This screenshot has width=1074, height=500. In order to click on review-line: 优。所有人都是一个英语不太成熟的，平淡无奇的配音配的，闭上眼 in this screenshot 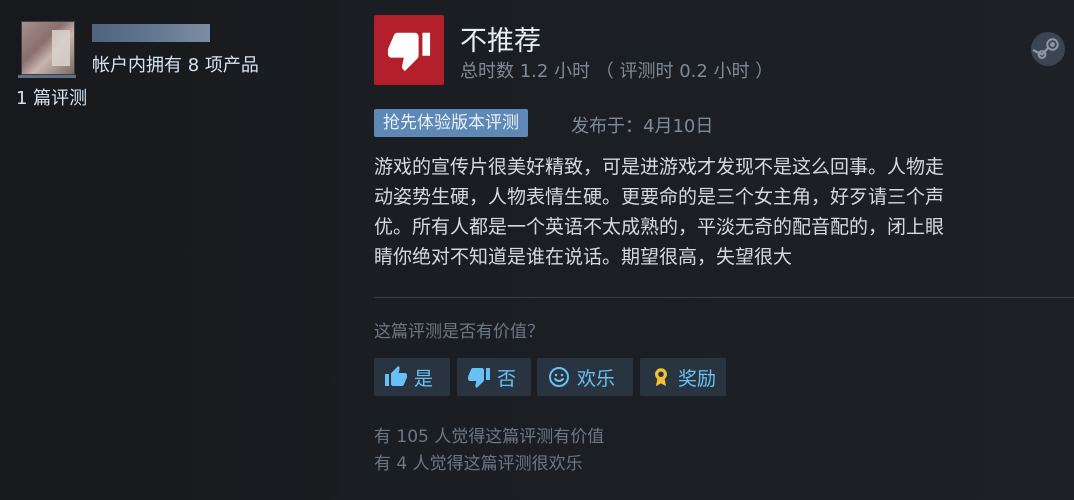, I will do `click(659, 227)`.